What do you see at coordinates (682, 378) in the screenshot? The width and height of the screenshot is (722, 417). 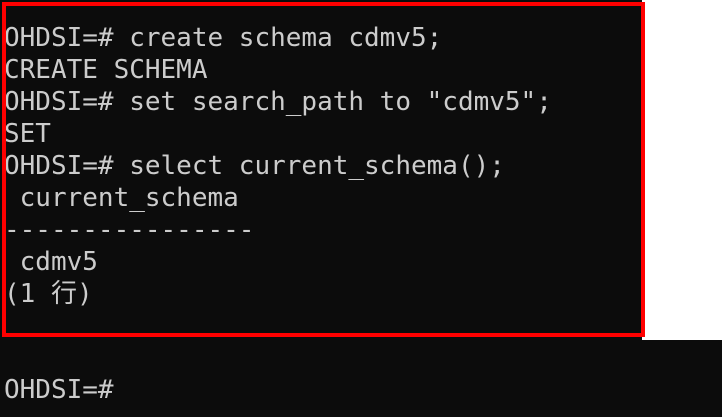 I see `window-edge-bottom` at bounding box center [682, 378].